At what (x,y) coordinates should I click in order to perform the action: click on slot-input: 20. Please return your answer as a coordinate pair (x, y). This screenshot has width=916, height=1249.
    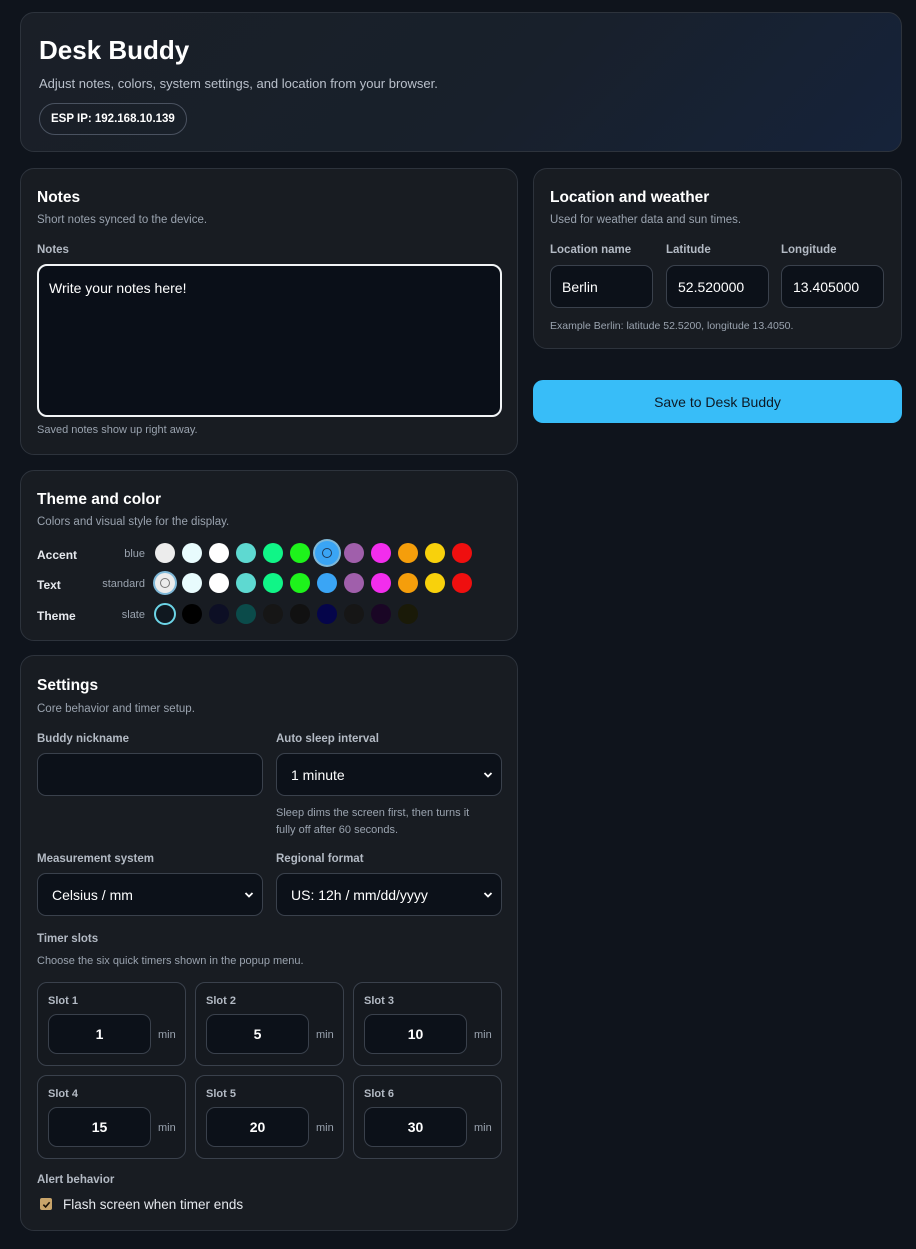
    Looking at the image, I should click on (257, 1127).